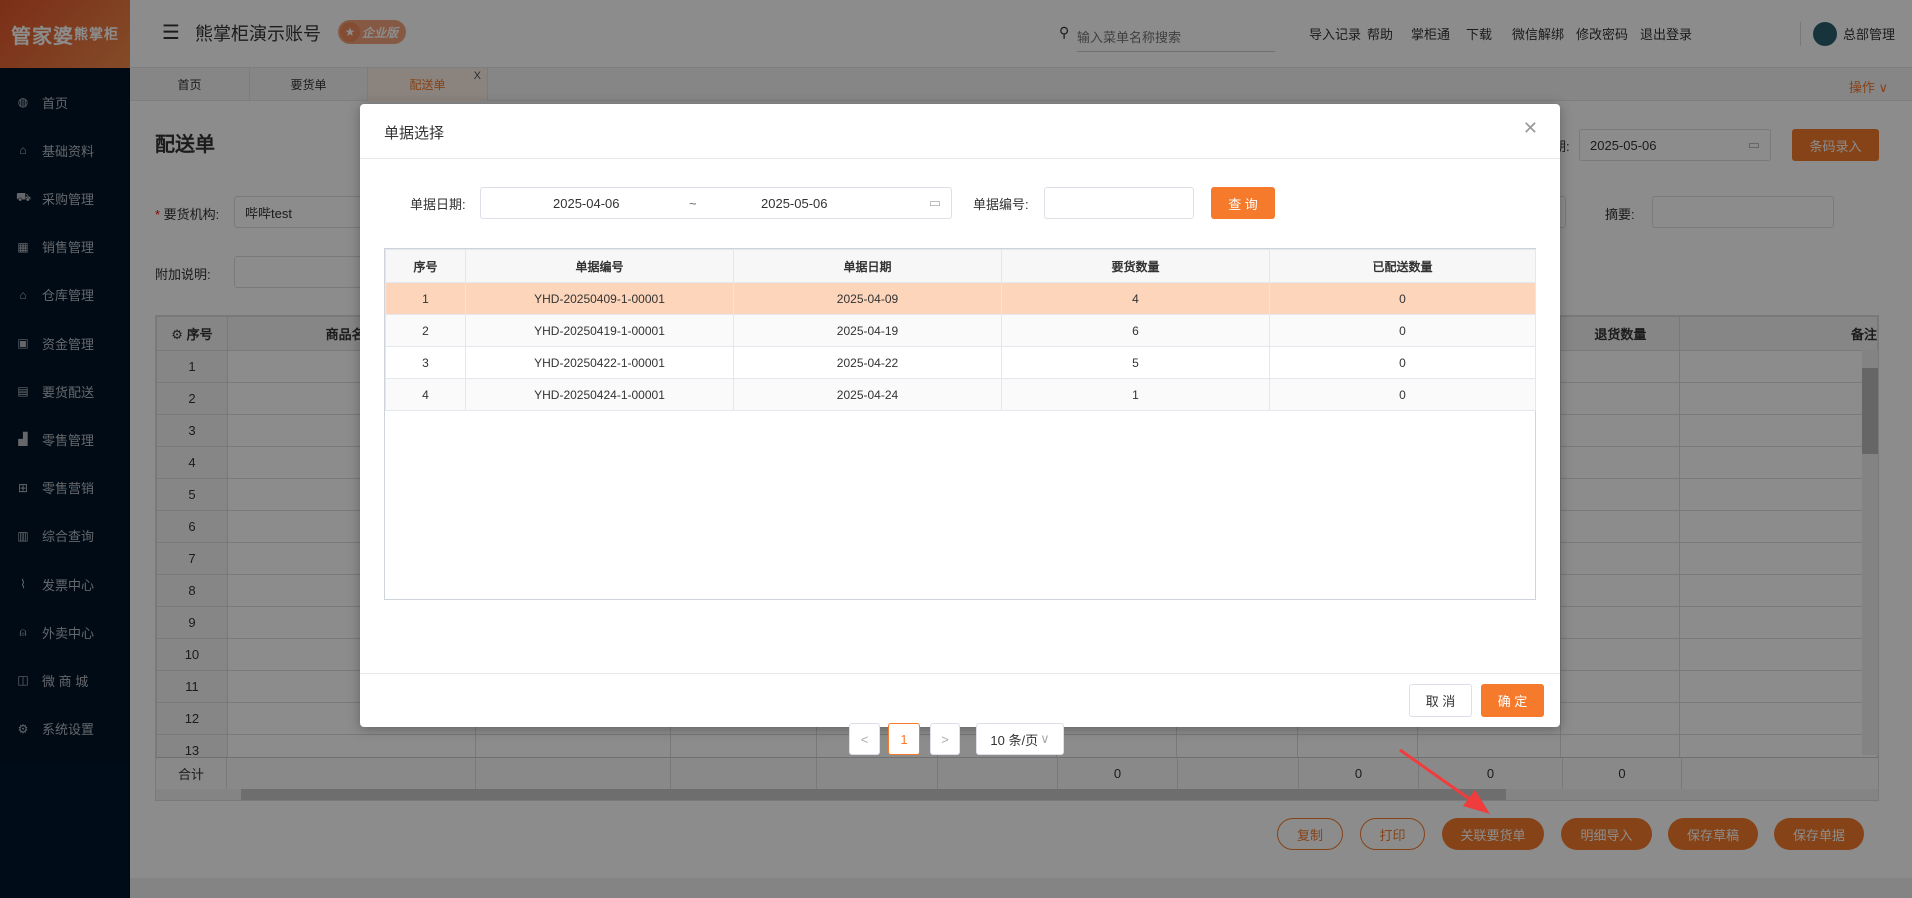 The image size is (1912, 898). I want to click on cell: 2025-04-22, so click(867, 362).